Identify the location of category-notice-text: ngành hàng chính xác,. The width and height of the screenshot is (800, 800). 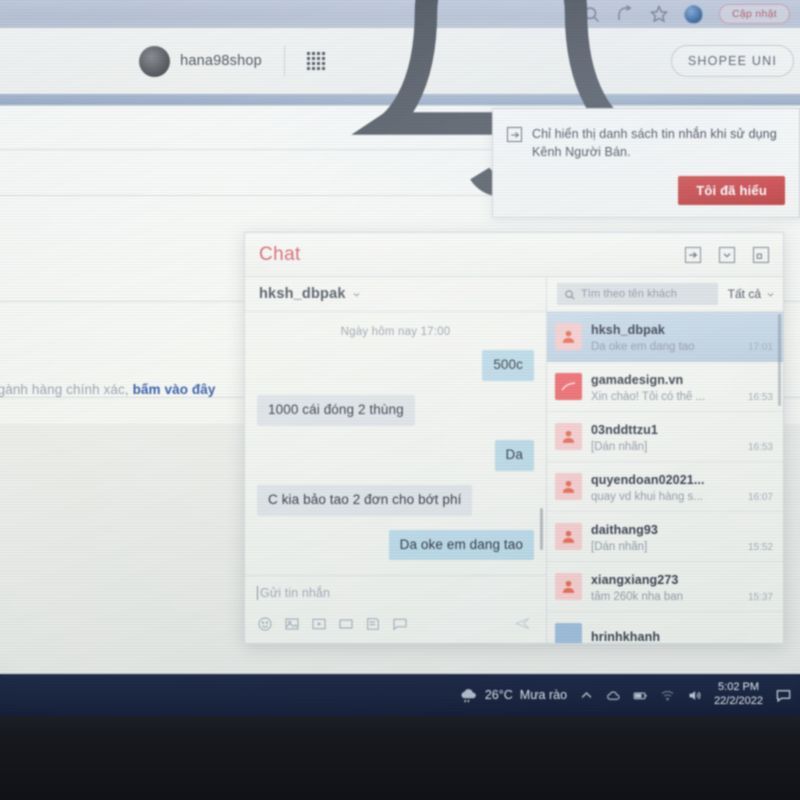
(64, 389).